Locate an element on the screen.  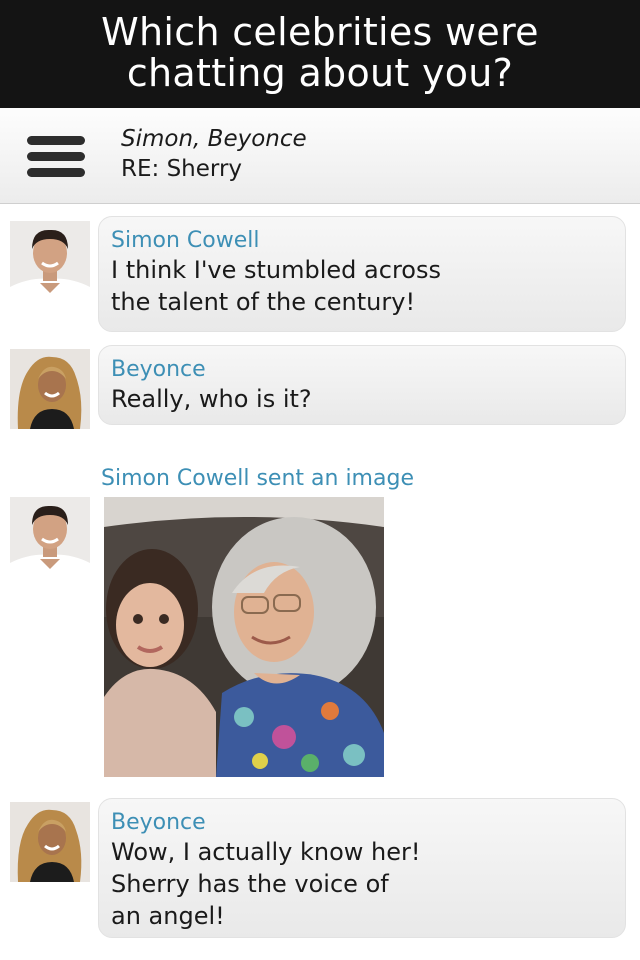
message-bubble: Beyonce Really, who is it? is located at coordinates (362, 385).